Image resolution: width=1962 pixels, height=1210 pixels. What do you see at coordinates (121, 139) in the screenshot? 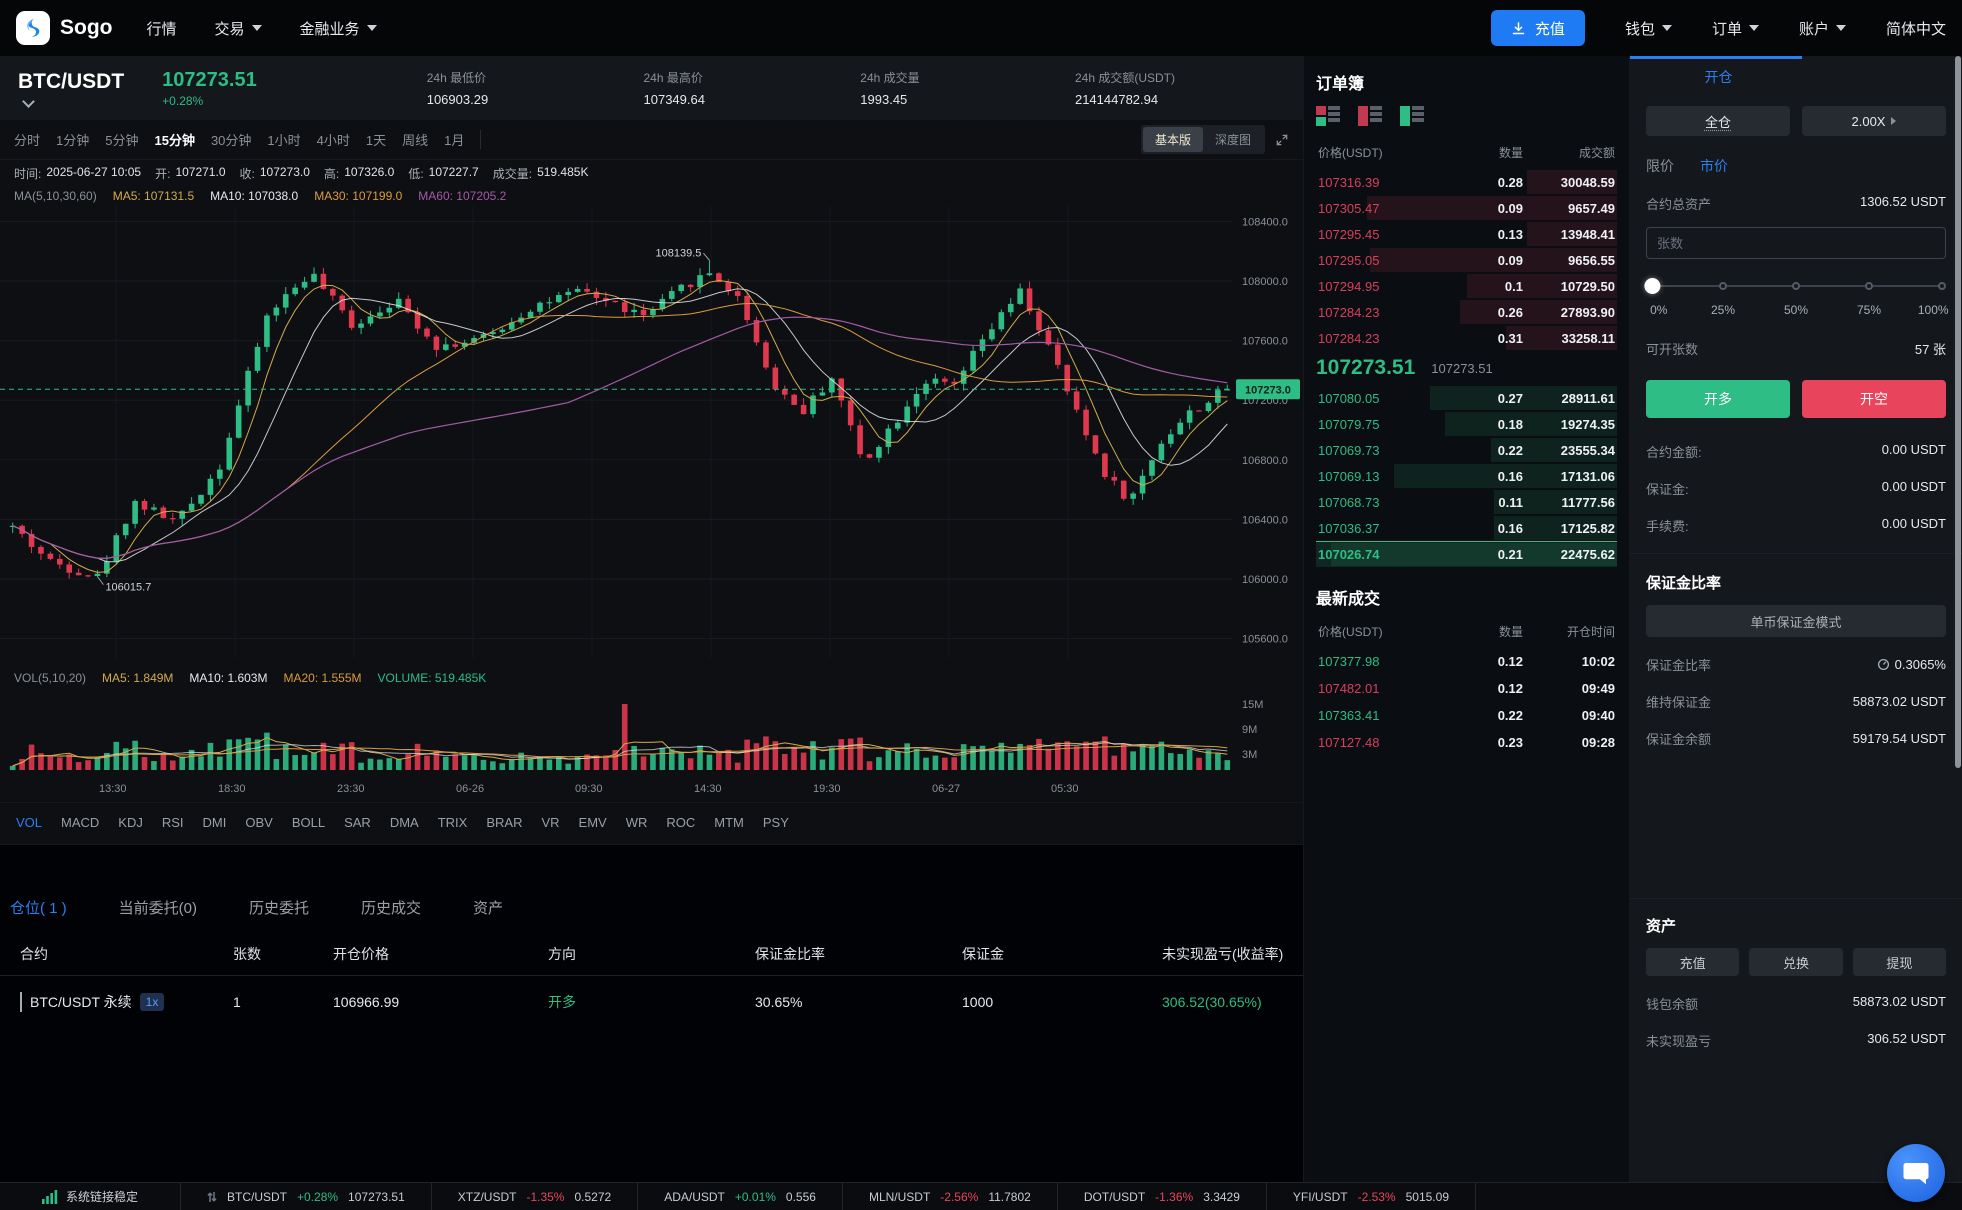
I see `timeframe-5分钟: 5分钟` at bounding box center [121, 139].